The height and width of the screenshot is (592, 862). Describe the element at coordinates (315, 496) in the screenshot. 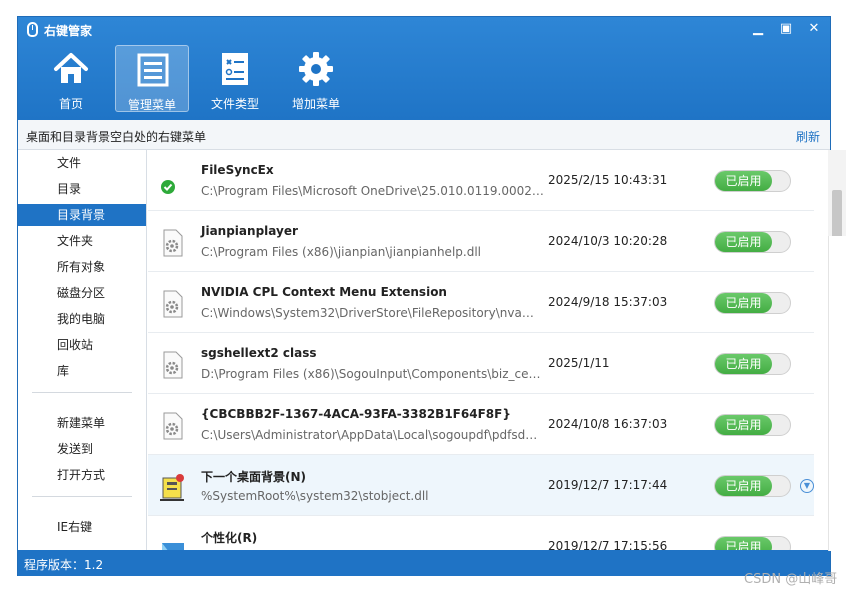

I see `item-path: %SystemRoot%\system32\stobject.dll` at that location.